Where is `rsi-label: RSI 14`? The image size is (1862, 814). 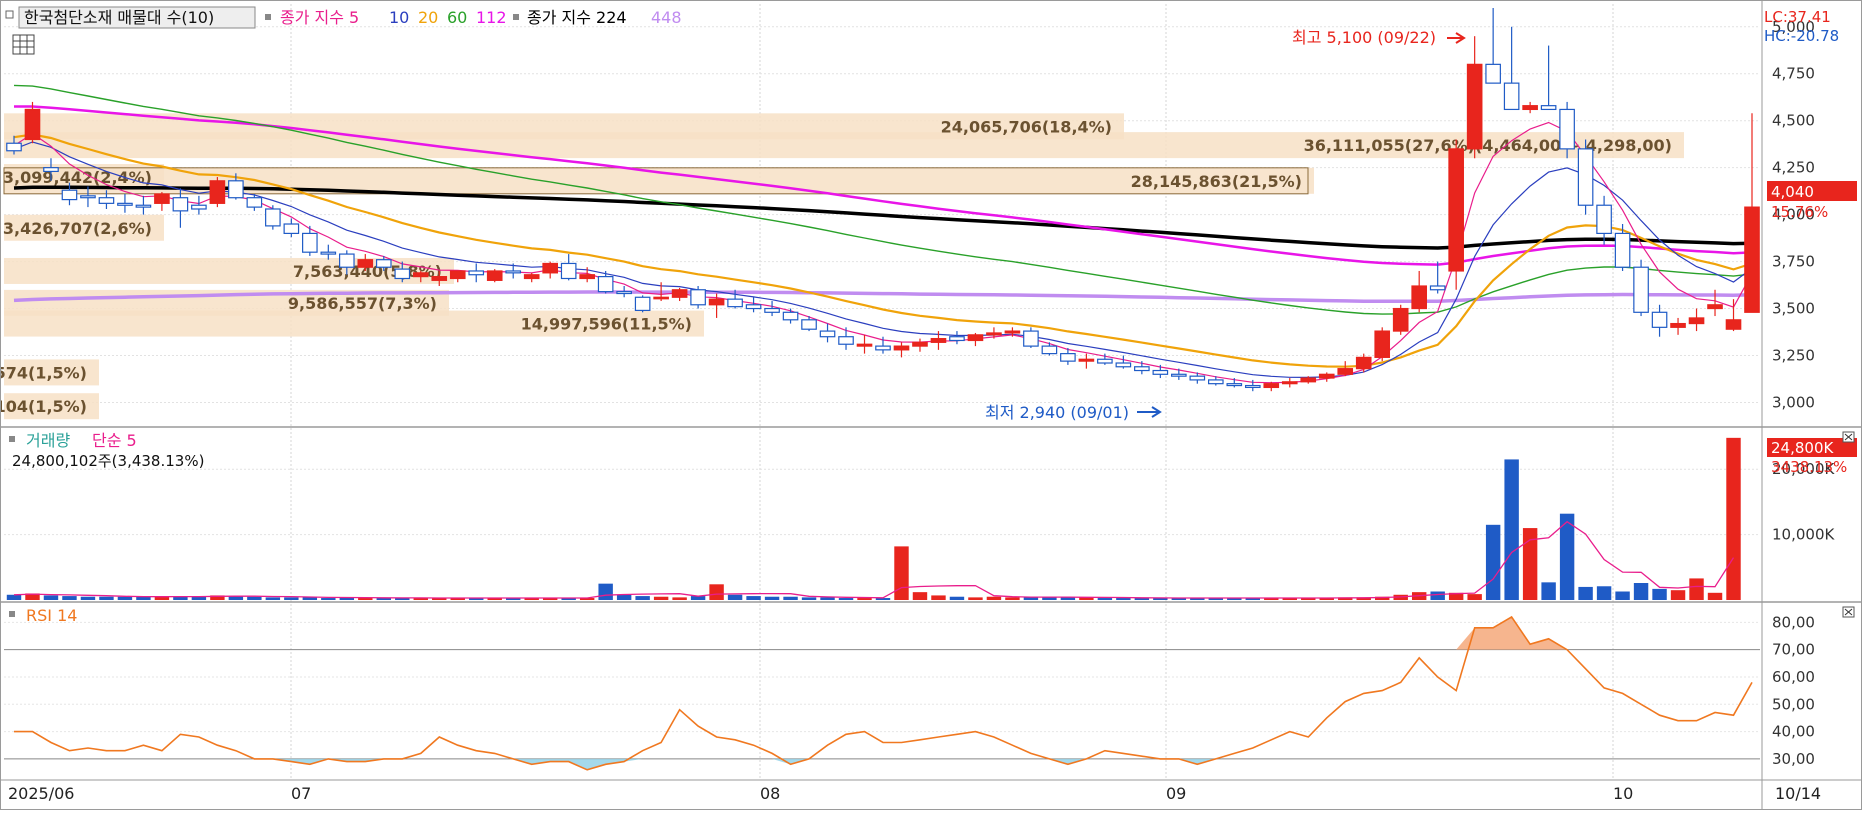 rsi-label: RSI 14 is located at coordinates (51, 615).